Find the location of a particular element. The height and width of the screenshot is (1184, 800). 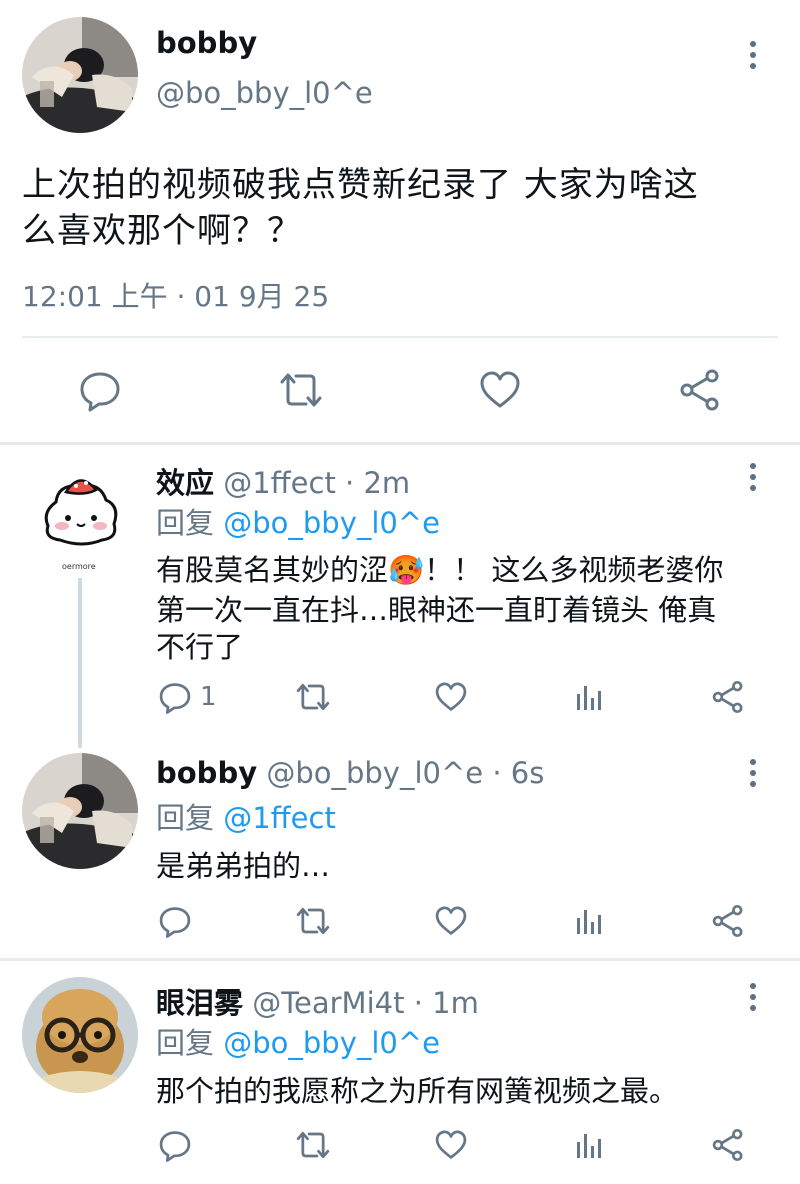

reply-text-line-1: 那个拍的我愿称之为所有网簧视频之最。 is located at coordinates (417, 1091).